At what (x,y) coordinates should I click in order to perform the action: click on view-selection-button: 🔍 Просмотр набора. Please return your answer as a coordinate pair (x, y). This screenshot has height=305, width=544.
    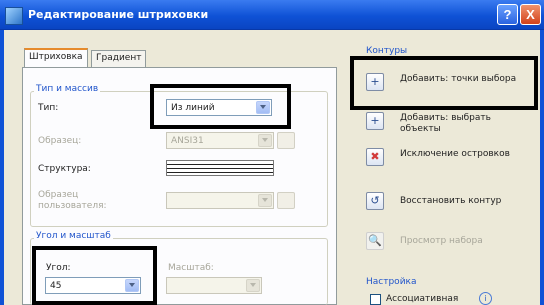
    Looking at the image, I should click on (451, 247).